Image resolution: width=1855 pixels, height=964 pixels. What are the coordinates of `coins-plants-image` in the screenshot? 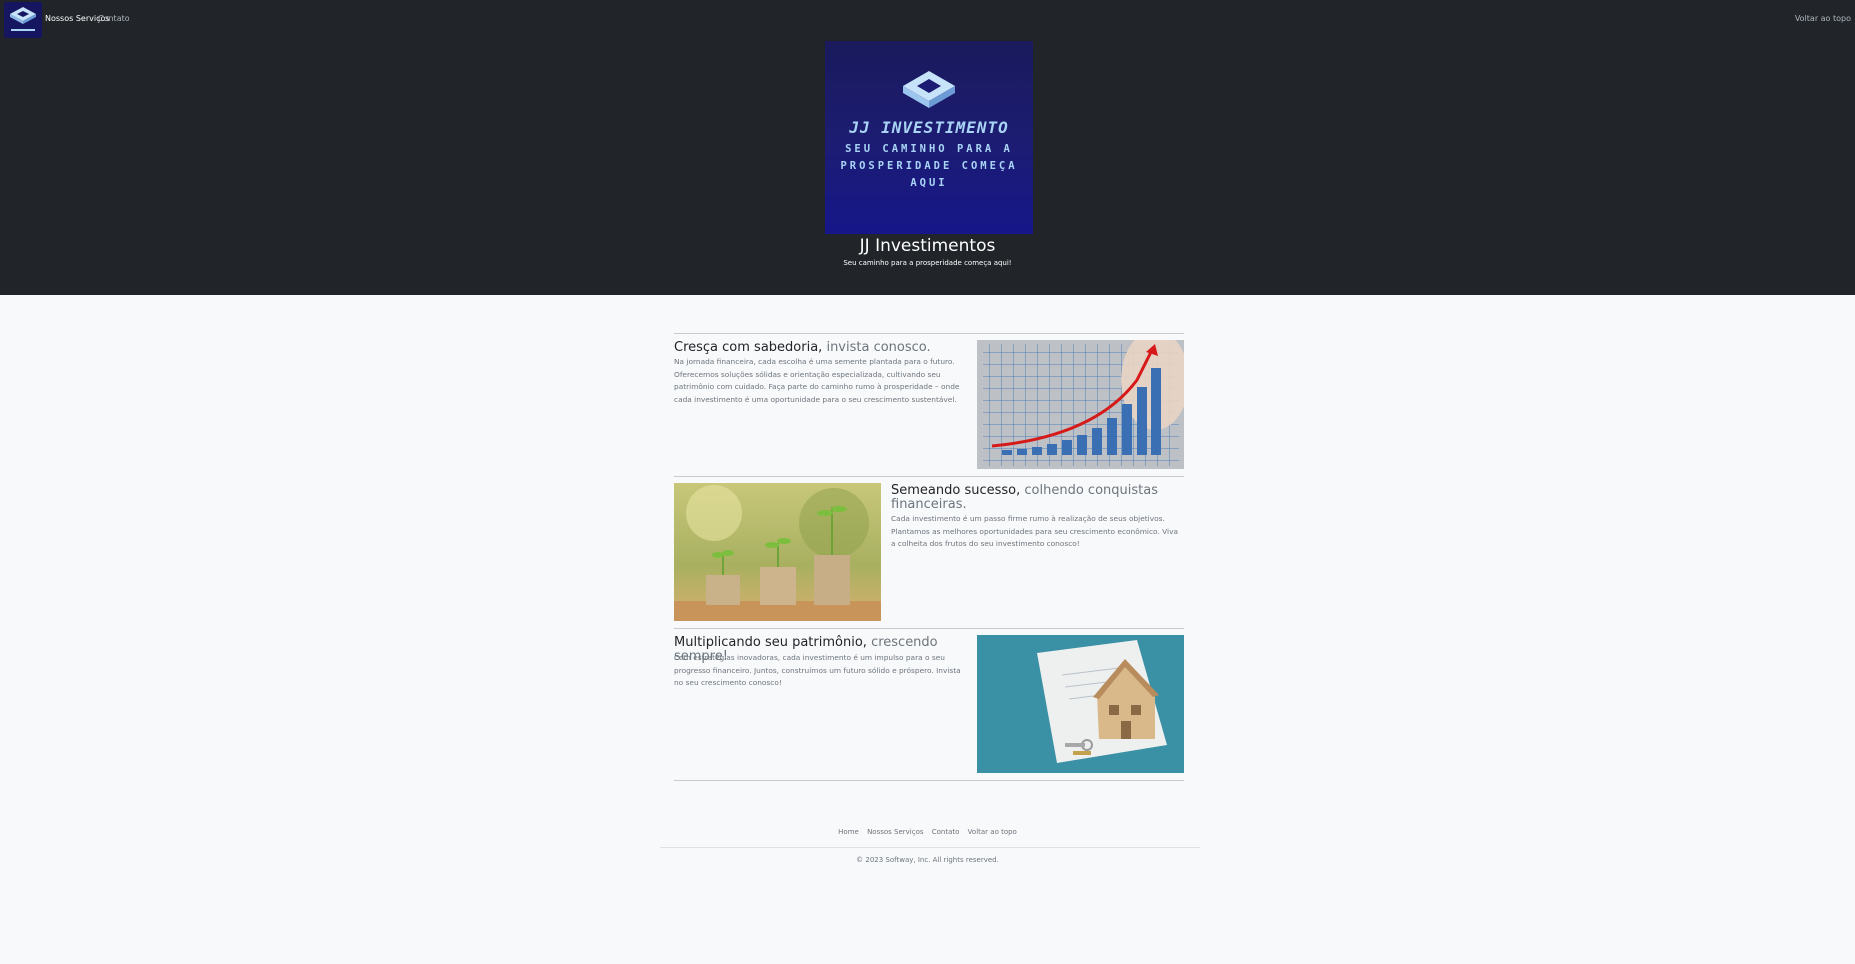 It's located at (777, 552).